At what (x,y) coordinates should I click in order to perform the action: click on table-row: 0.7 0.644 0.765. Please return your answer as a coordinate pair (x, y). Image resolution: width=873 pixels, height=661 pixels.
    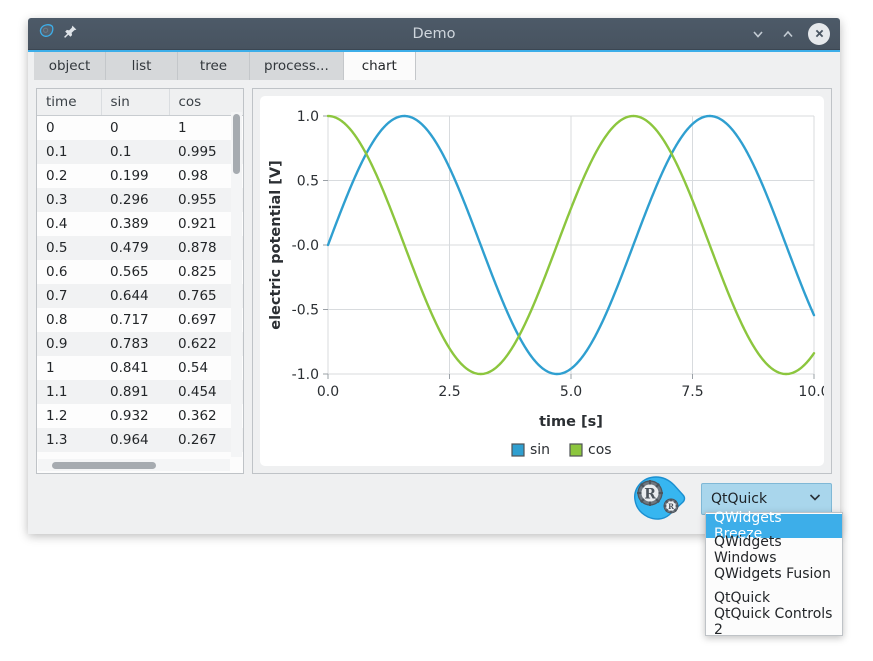
    Looking at the image, I should click on (140, 296).